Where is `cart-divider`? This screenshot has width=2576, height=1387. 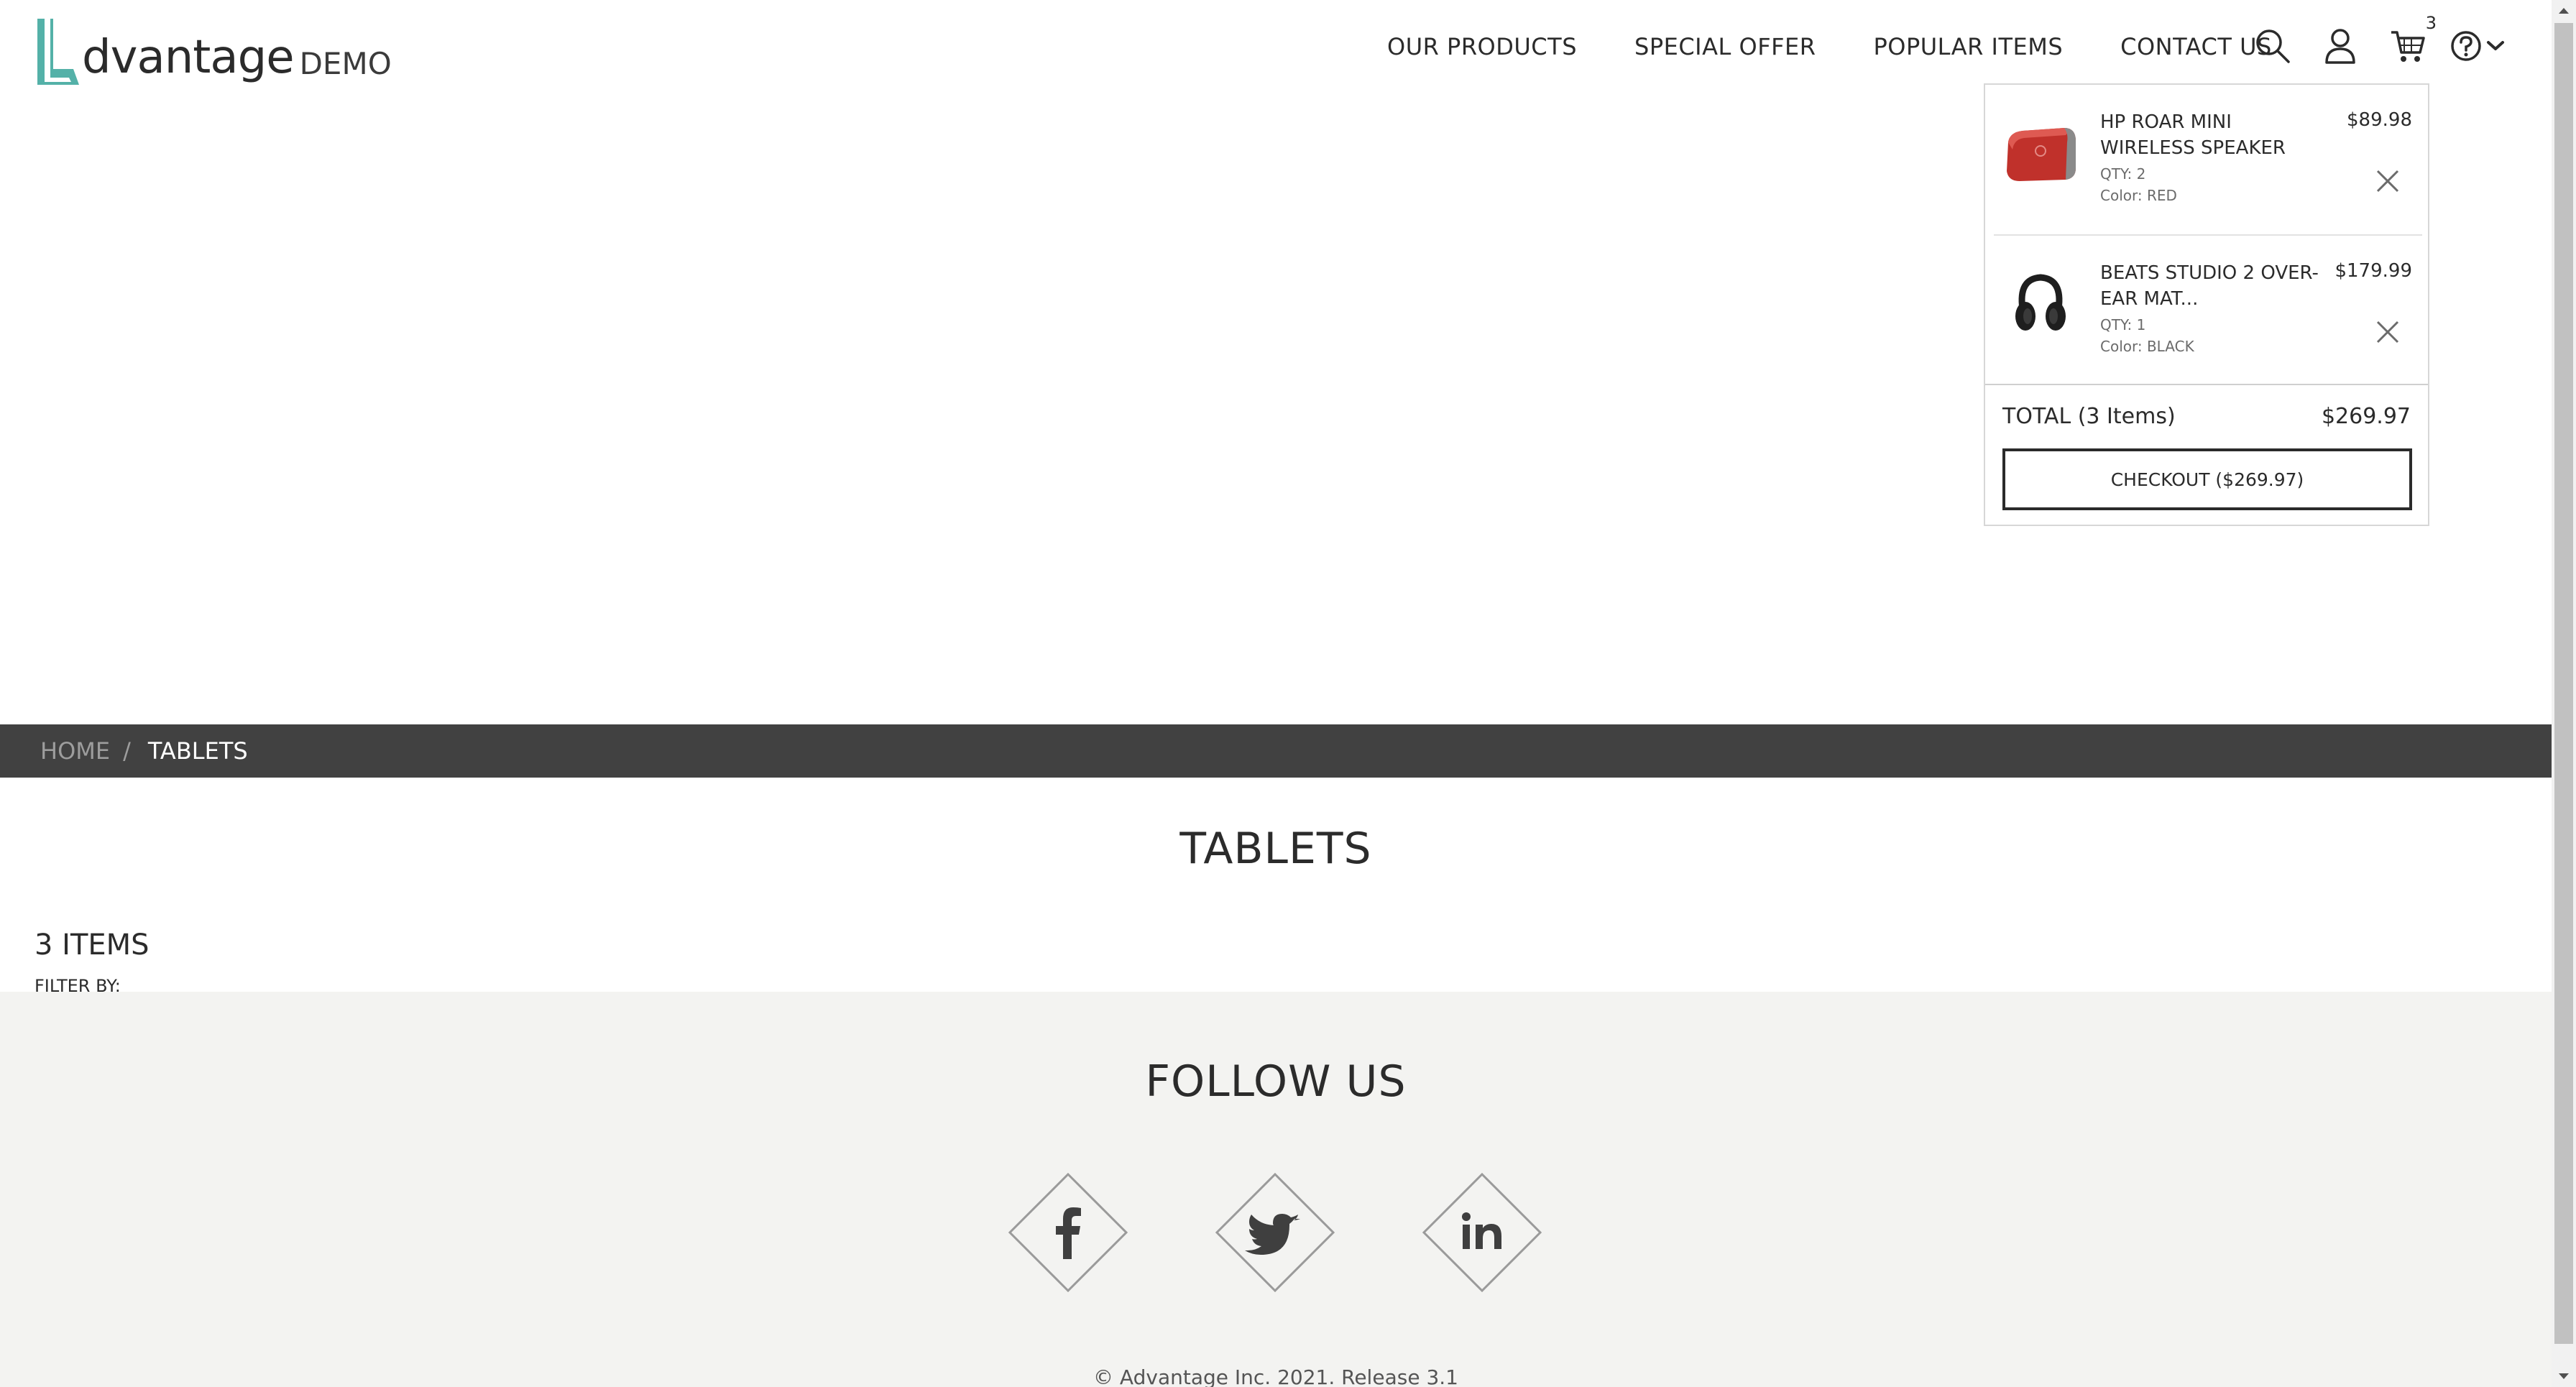
cart-divider is located at coordinates (2206, 385).